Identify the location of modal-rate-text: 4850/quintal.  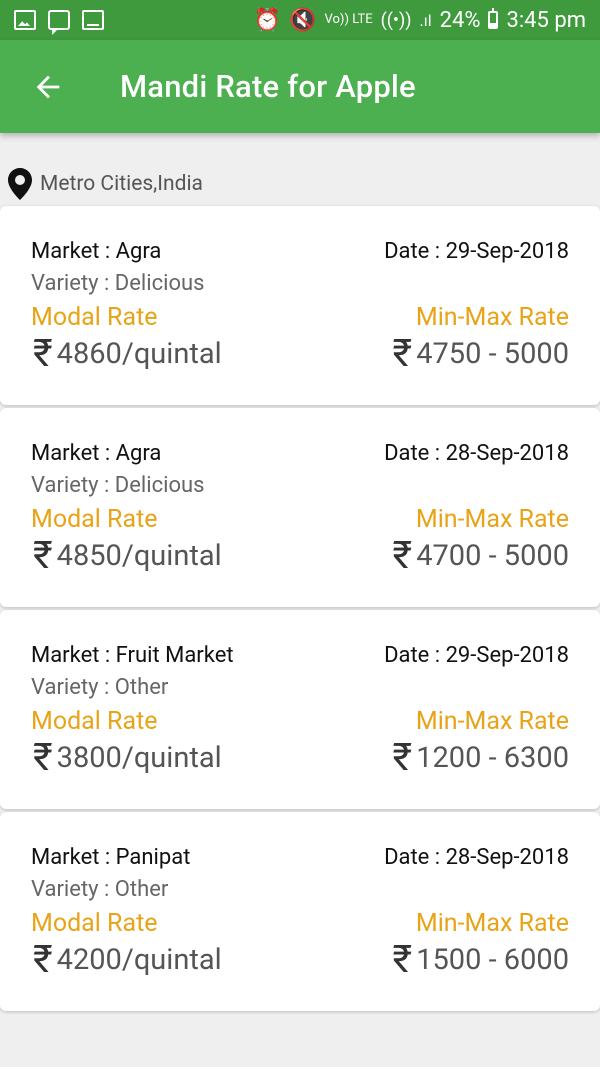
(139, 556).